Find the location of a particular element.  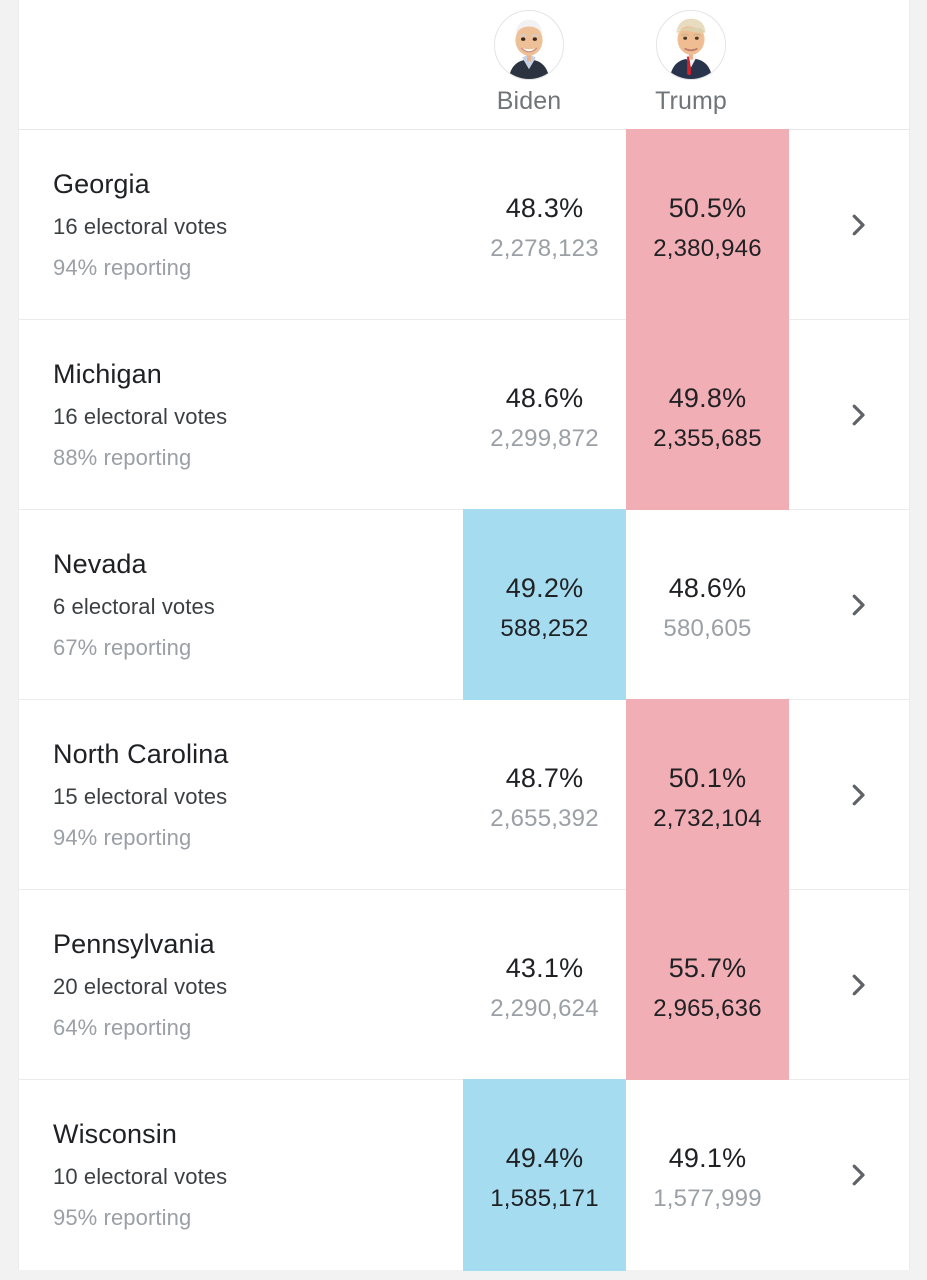

candidate-name-trump: Trump is located at coordinates (691, 101).